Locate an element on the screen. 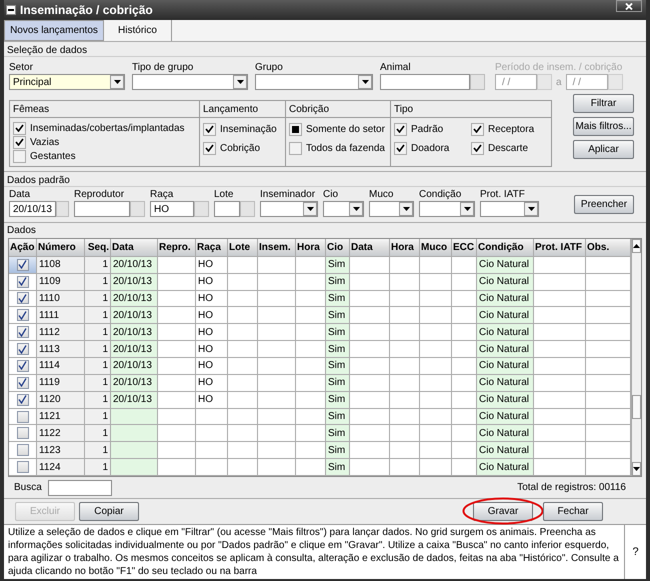  field-label: Período de insem. / cobrição is located at coordinates (559, 67).